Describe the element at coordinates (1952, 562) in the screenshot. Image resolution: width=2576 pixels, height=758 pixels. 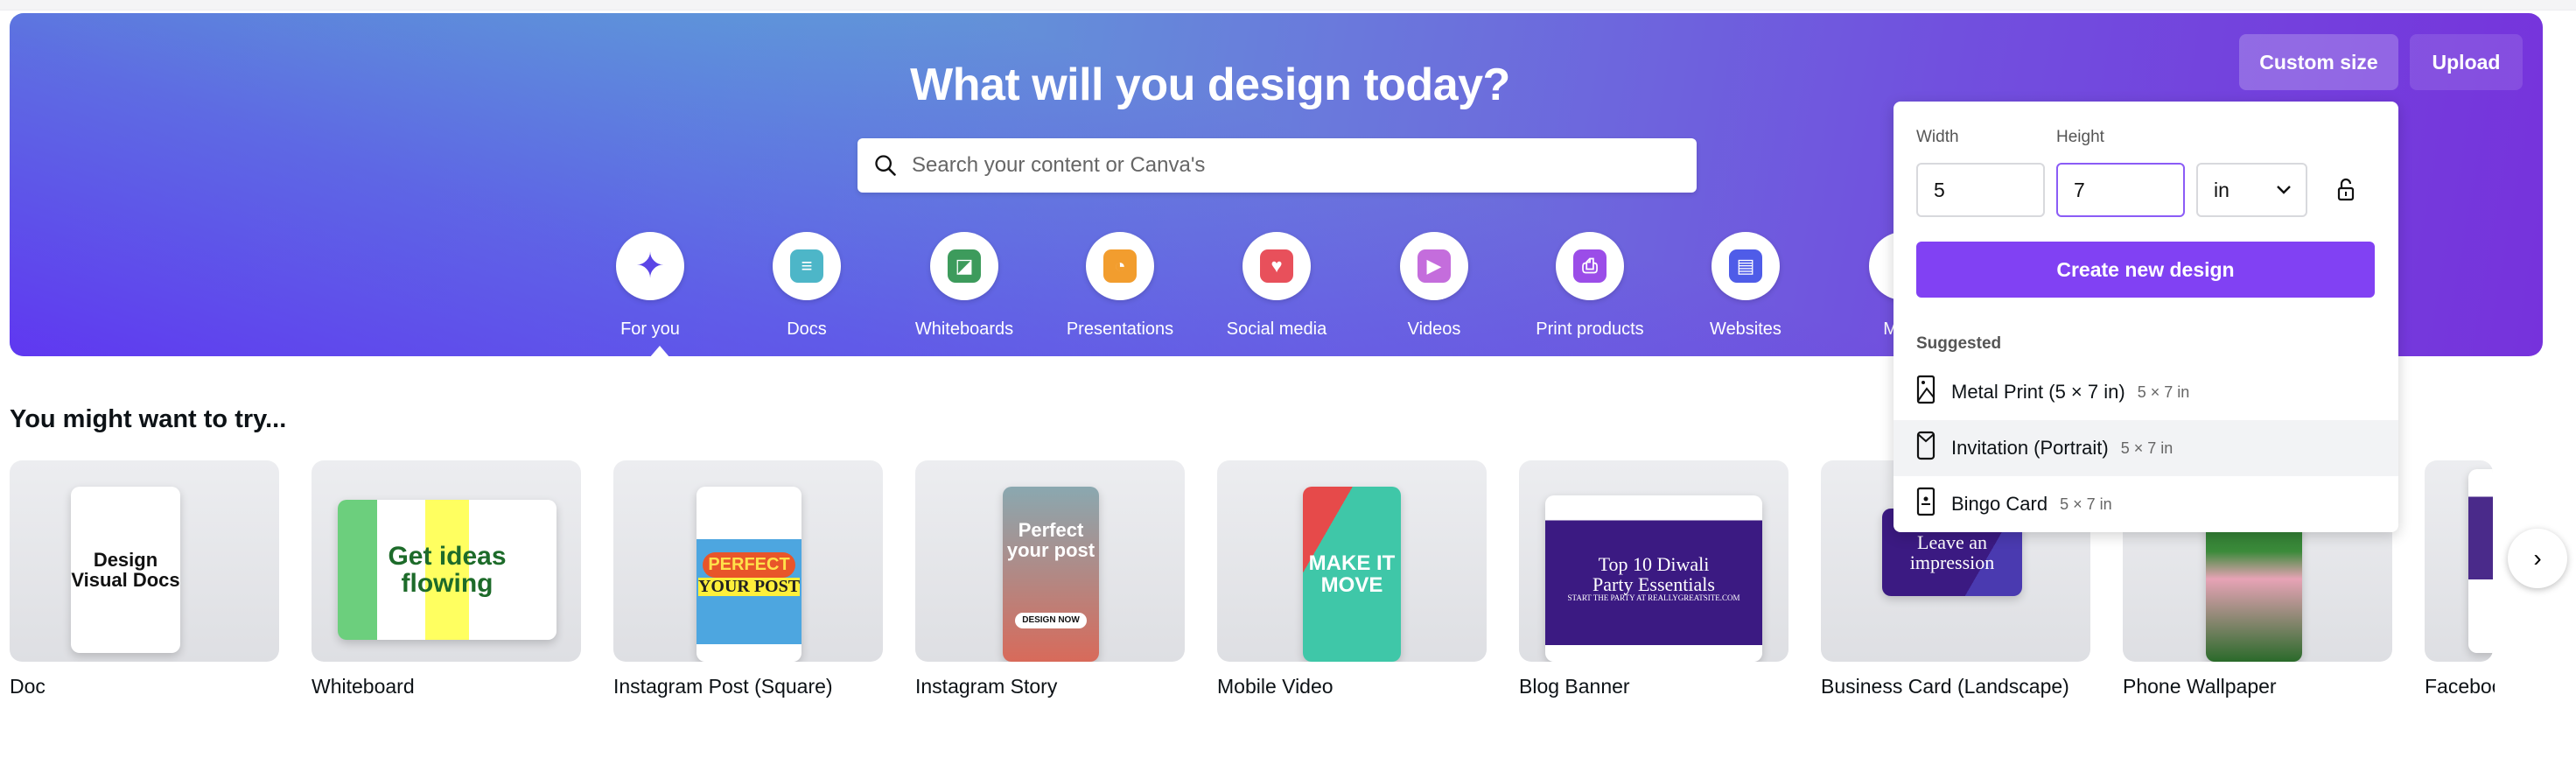
I see `thumbnail-text: impression` at that location.